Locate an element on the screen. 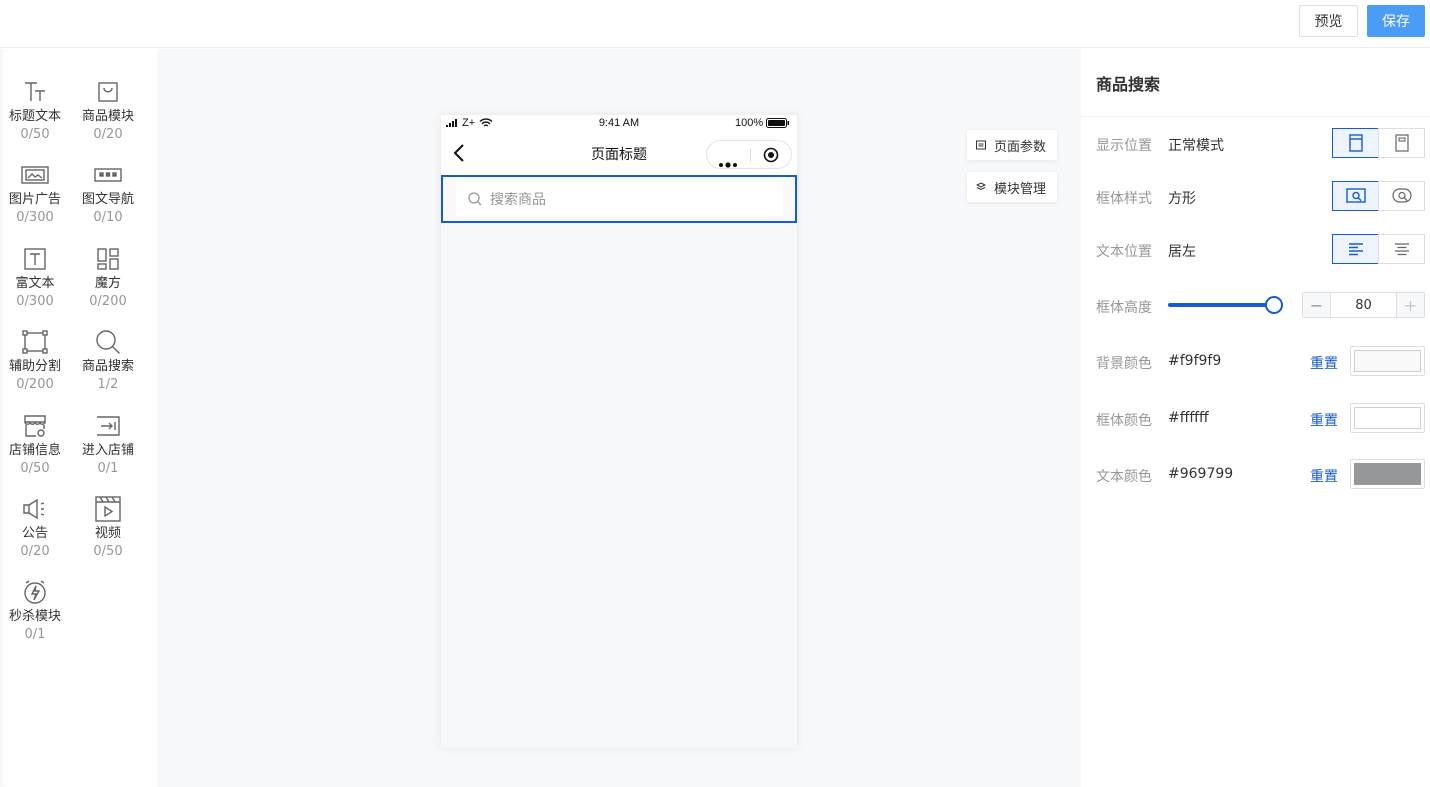 The width and height of the screenshot is (1430, 787). bg-color-picker is located at coordinates (1387, 361).